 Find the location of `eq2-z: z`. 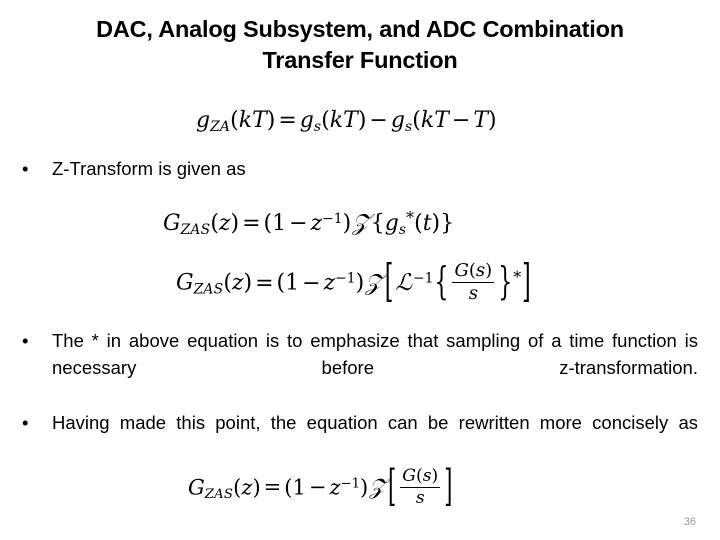

eq2-z: z is located at coordinates (316, 224).